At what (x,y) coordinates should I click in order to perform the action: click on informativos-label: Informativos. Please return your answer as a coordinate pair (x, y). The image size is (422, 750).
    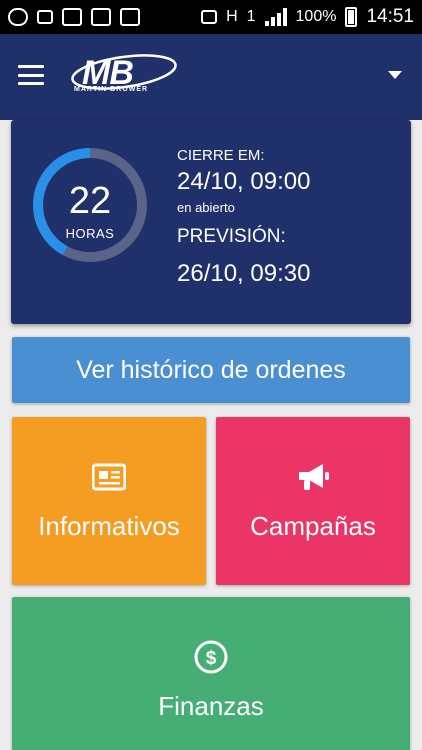
    Looking at the image, I should click on (109, 526).